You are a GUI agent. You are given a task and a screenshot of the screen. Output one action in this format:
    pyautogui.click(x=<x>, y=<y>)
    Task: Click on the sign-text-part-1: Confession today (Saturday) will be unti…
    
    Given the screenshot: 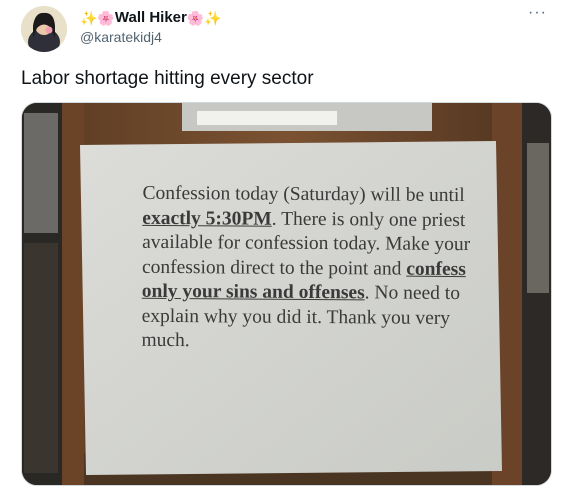 What is the action you would take?
    pyautogui.click(x=303, y=194)
    